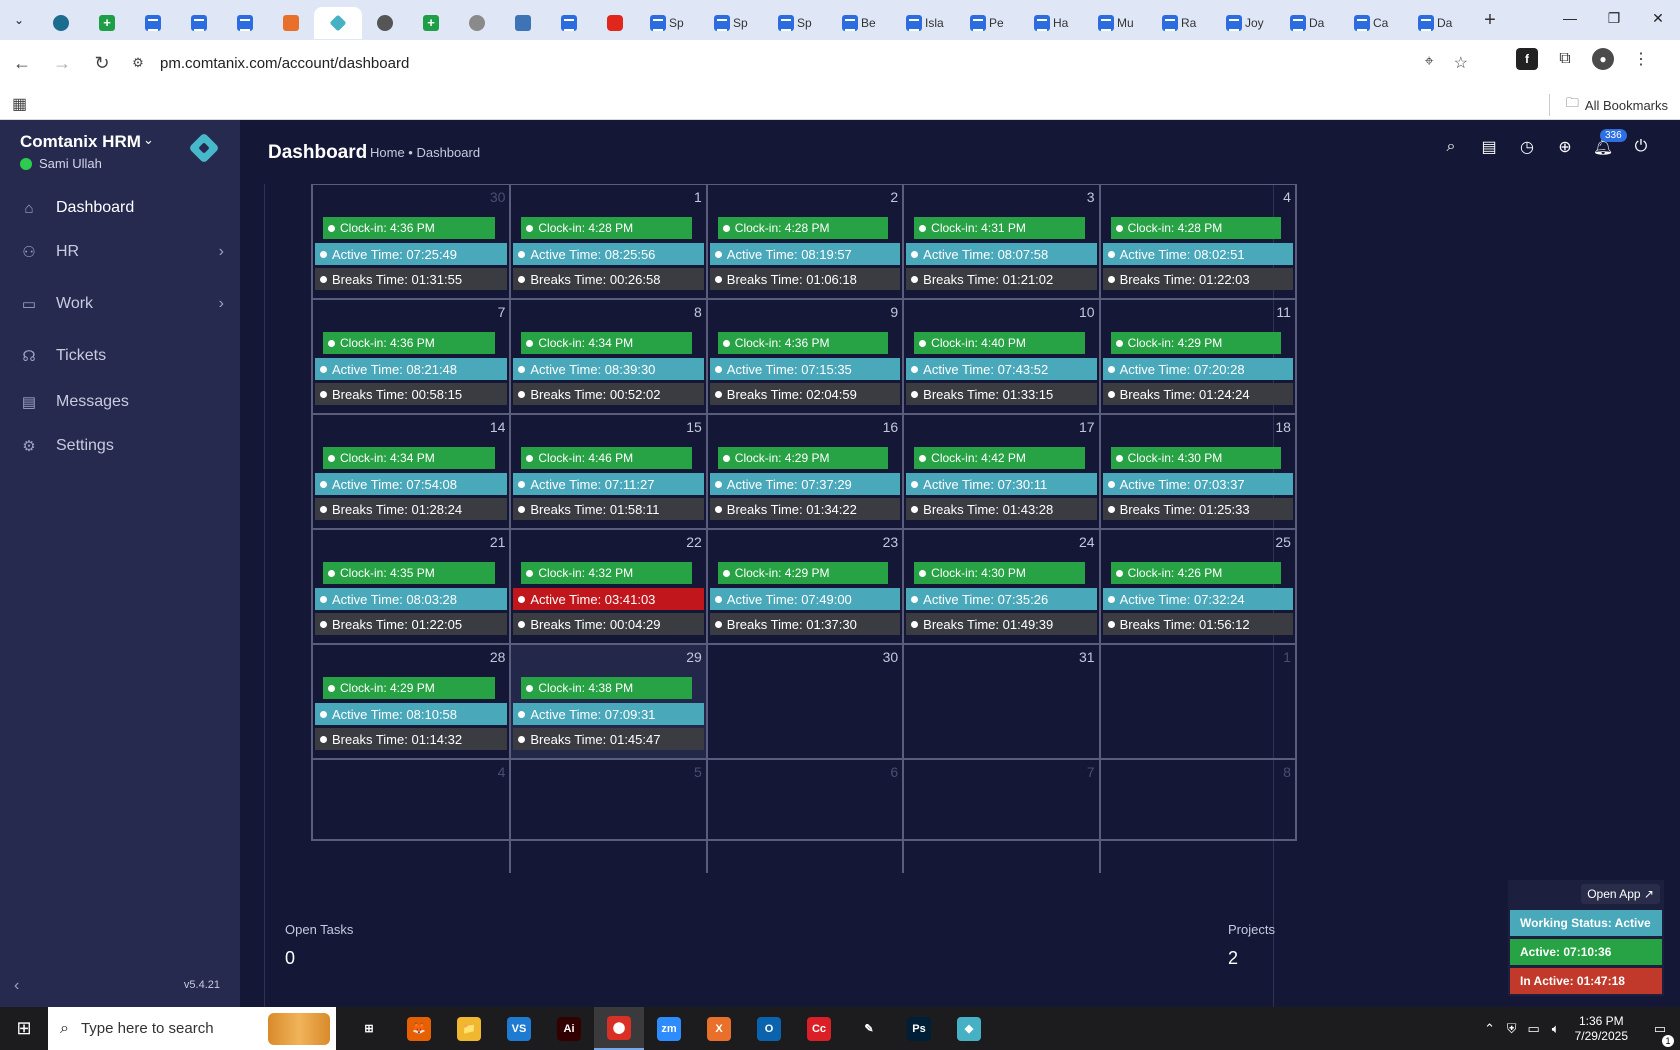 The width and height of the screenshot is (1680, 1050). I want to click on browser-tab: Ha, so click(1054, 23).